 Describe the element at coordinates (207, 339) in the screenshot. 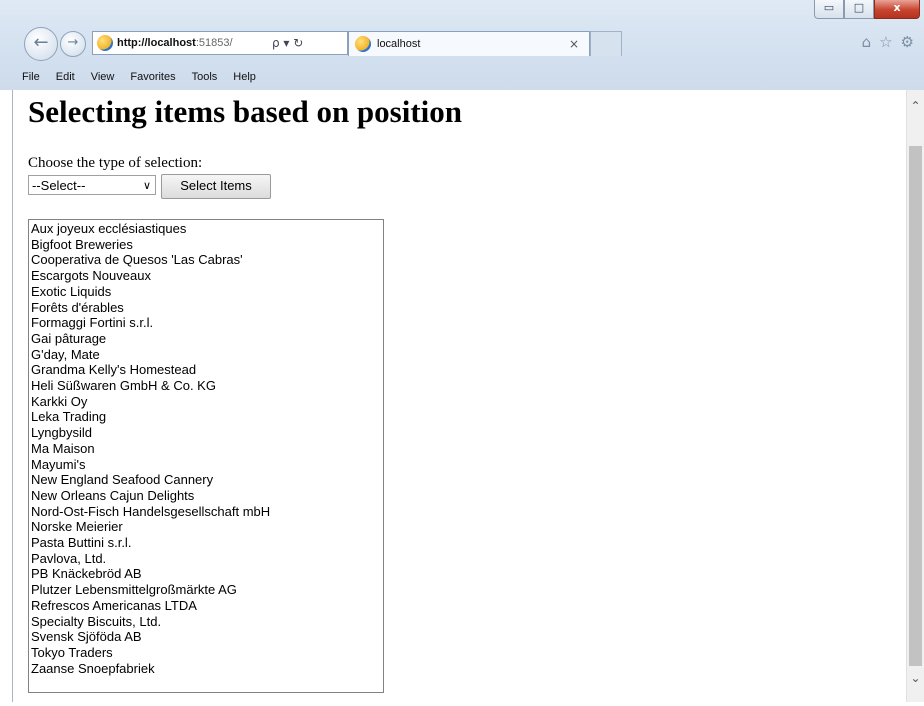

I see `list-item: Gai pâturage` at that location.